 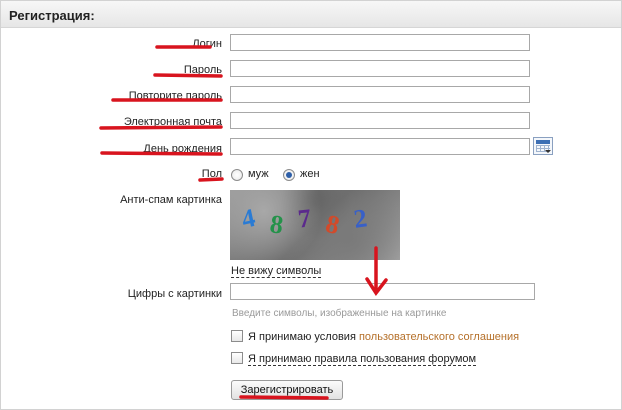 I want to click on email-label: Электронная почта, so click(x=172, y=122).